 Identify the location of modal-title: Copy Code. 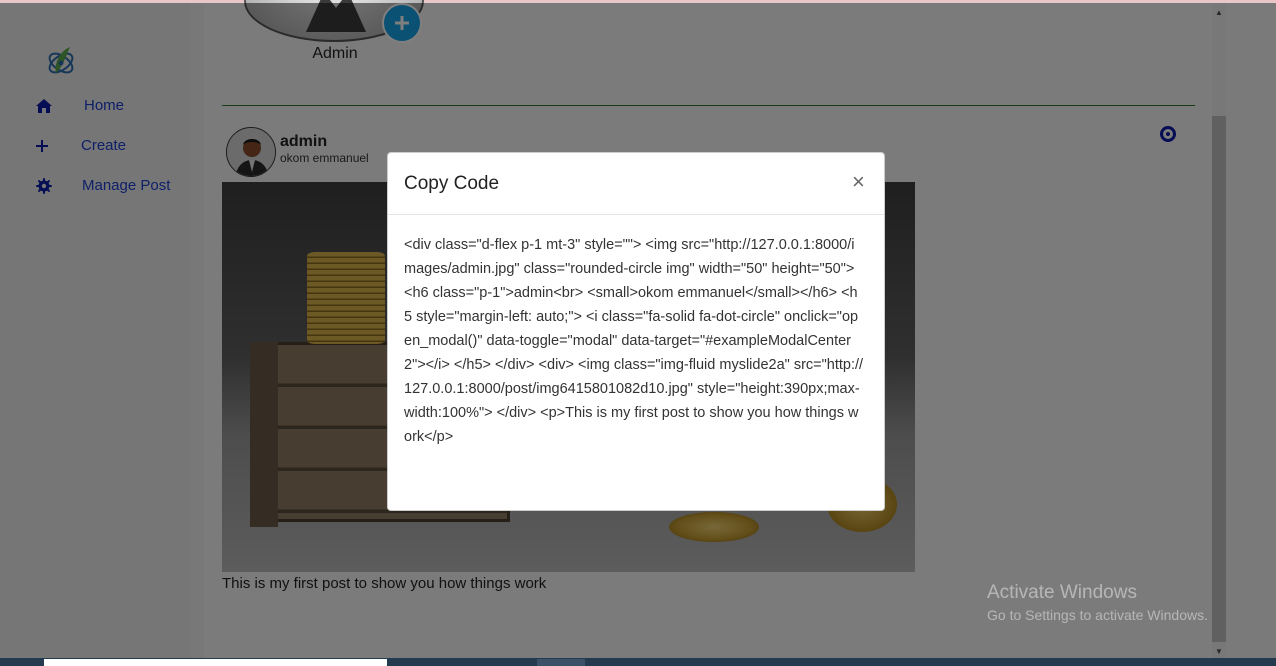
(452, 183).